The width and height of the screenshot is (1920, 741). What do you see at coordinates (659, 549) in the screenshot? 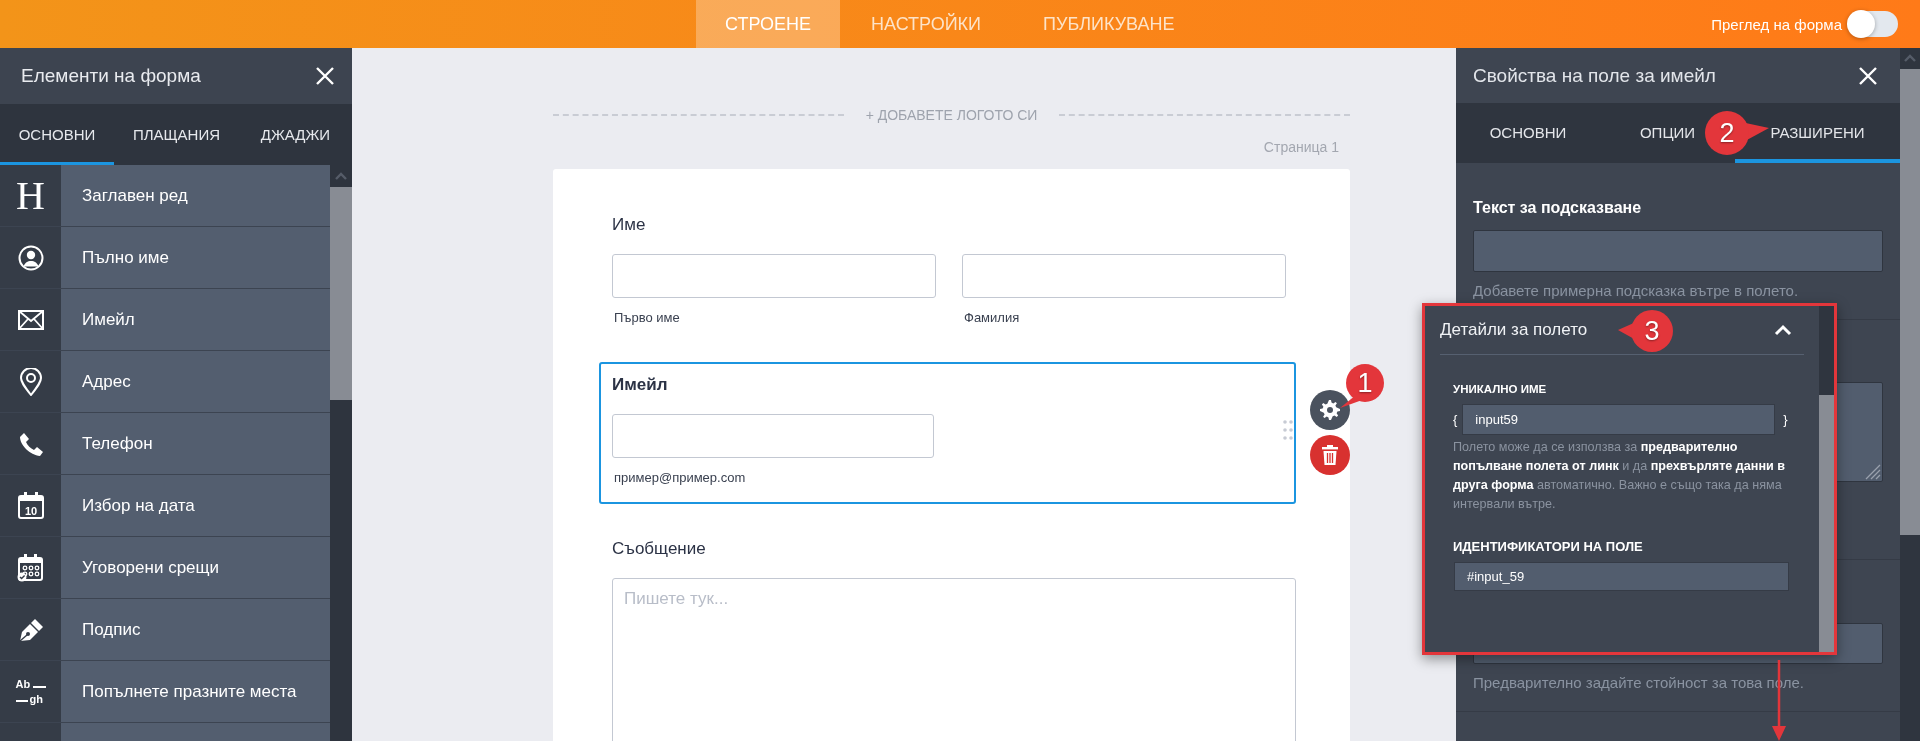
I see `field-label: Съобщение` at bounding box center [659, 549].